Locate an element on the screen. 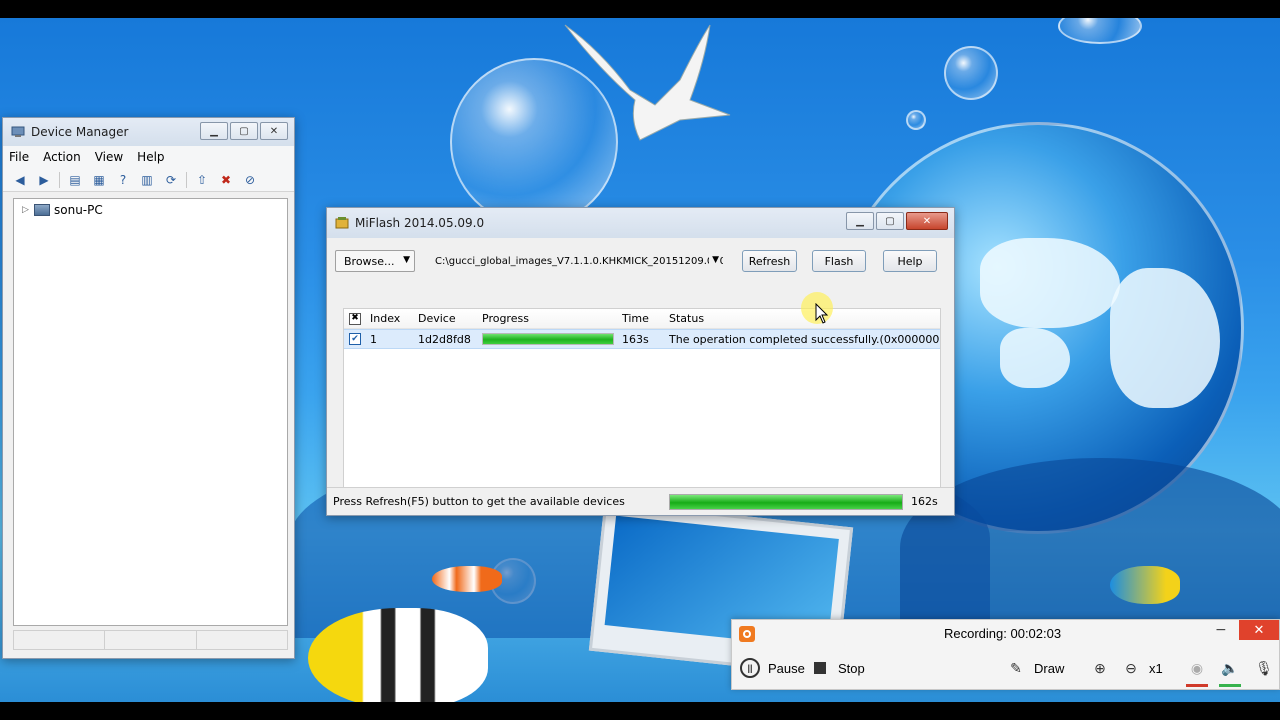  properties-icon: ▦ is located at coordinates (99, 180).